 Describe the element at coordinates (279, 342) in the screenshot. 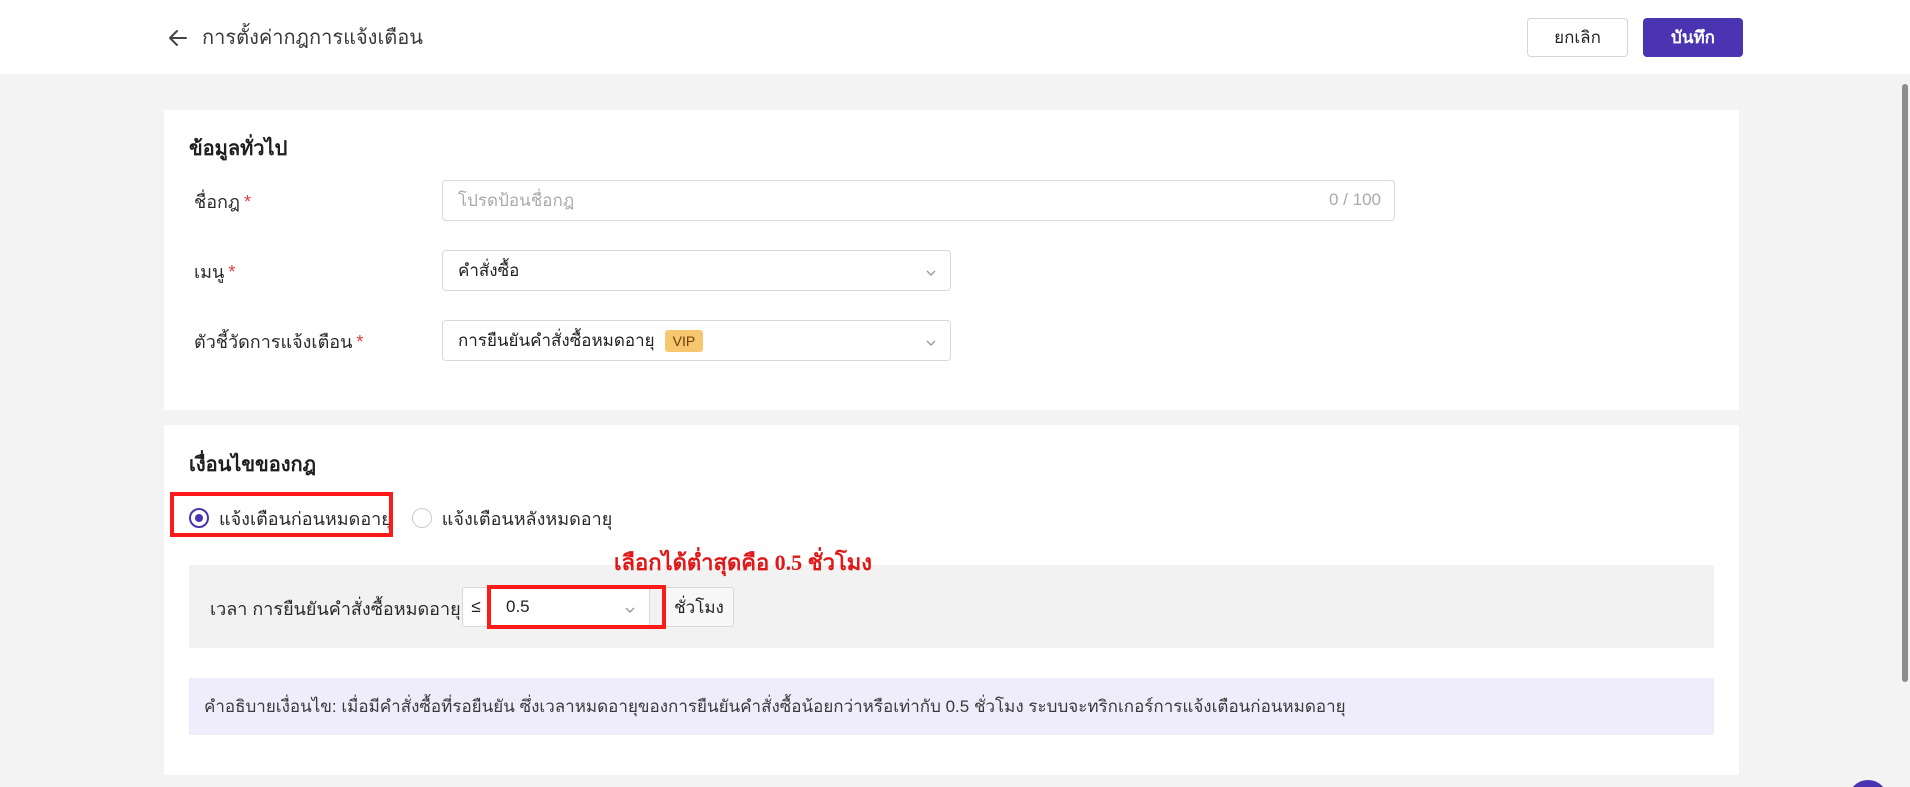

I see `indicator-label: ตัวชี้วัดการแจ้งเตือน *` at that location.